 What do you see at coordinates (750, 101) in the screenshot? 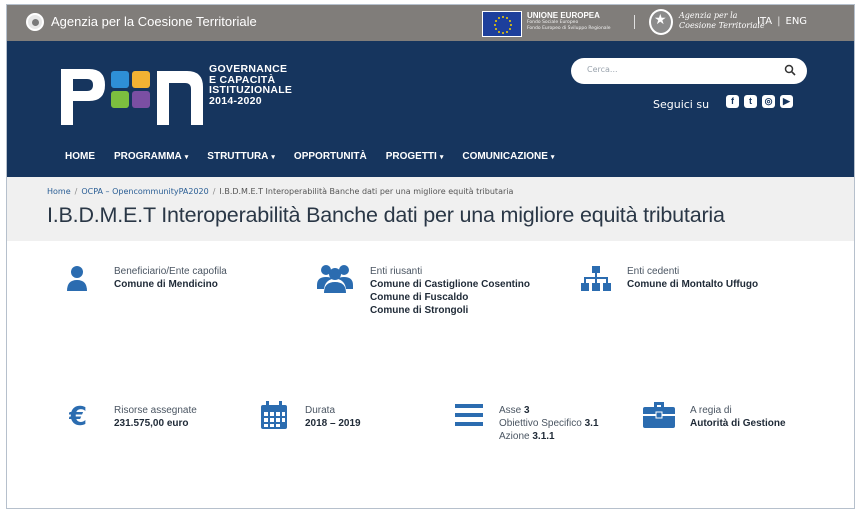
I see `twitter-icon: t` at bounding box center [750, 101].